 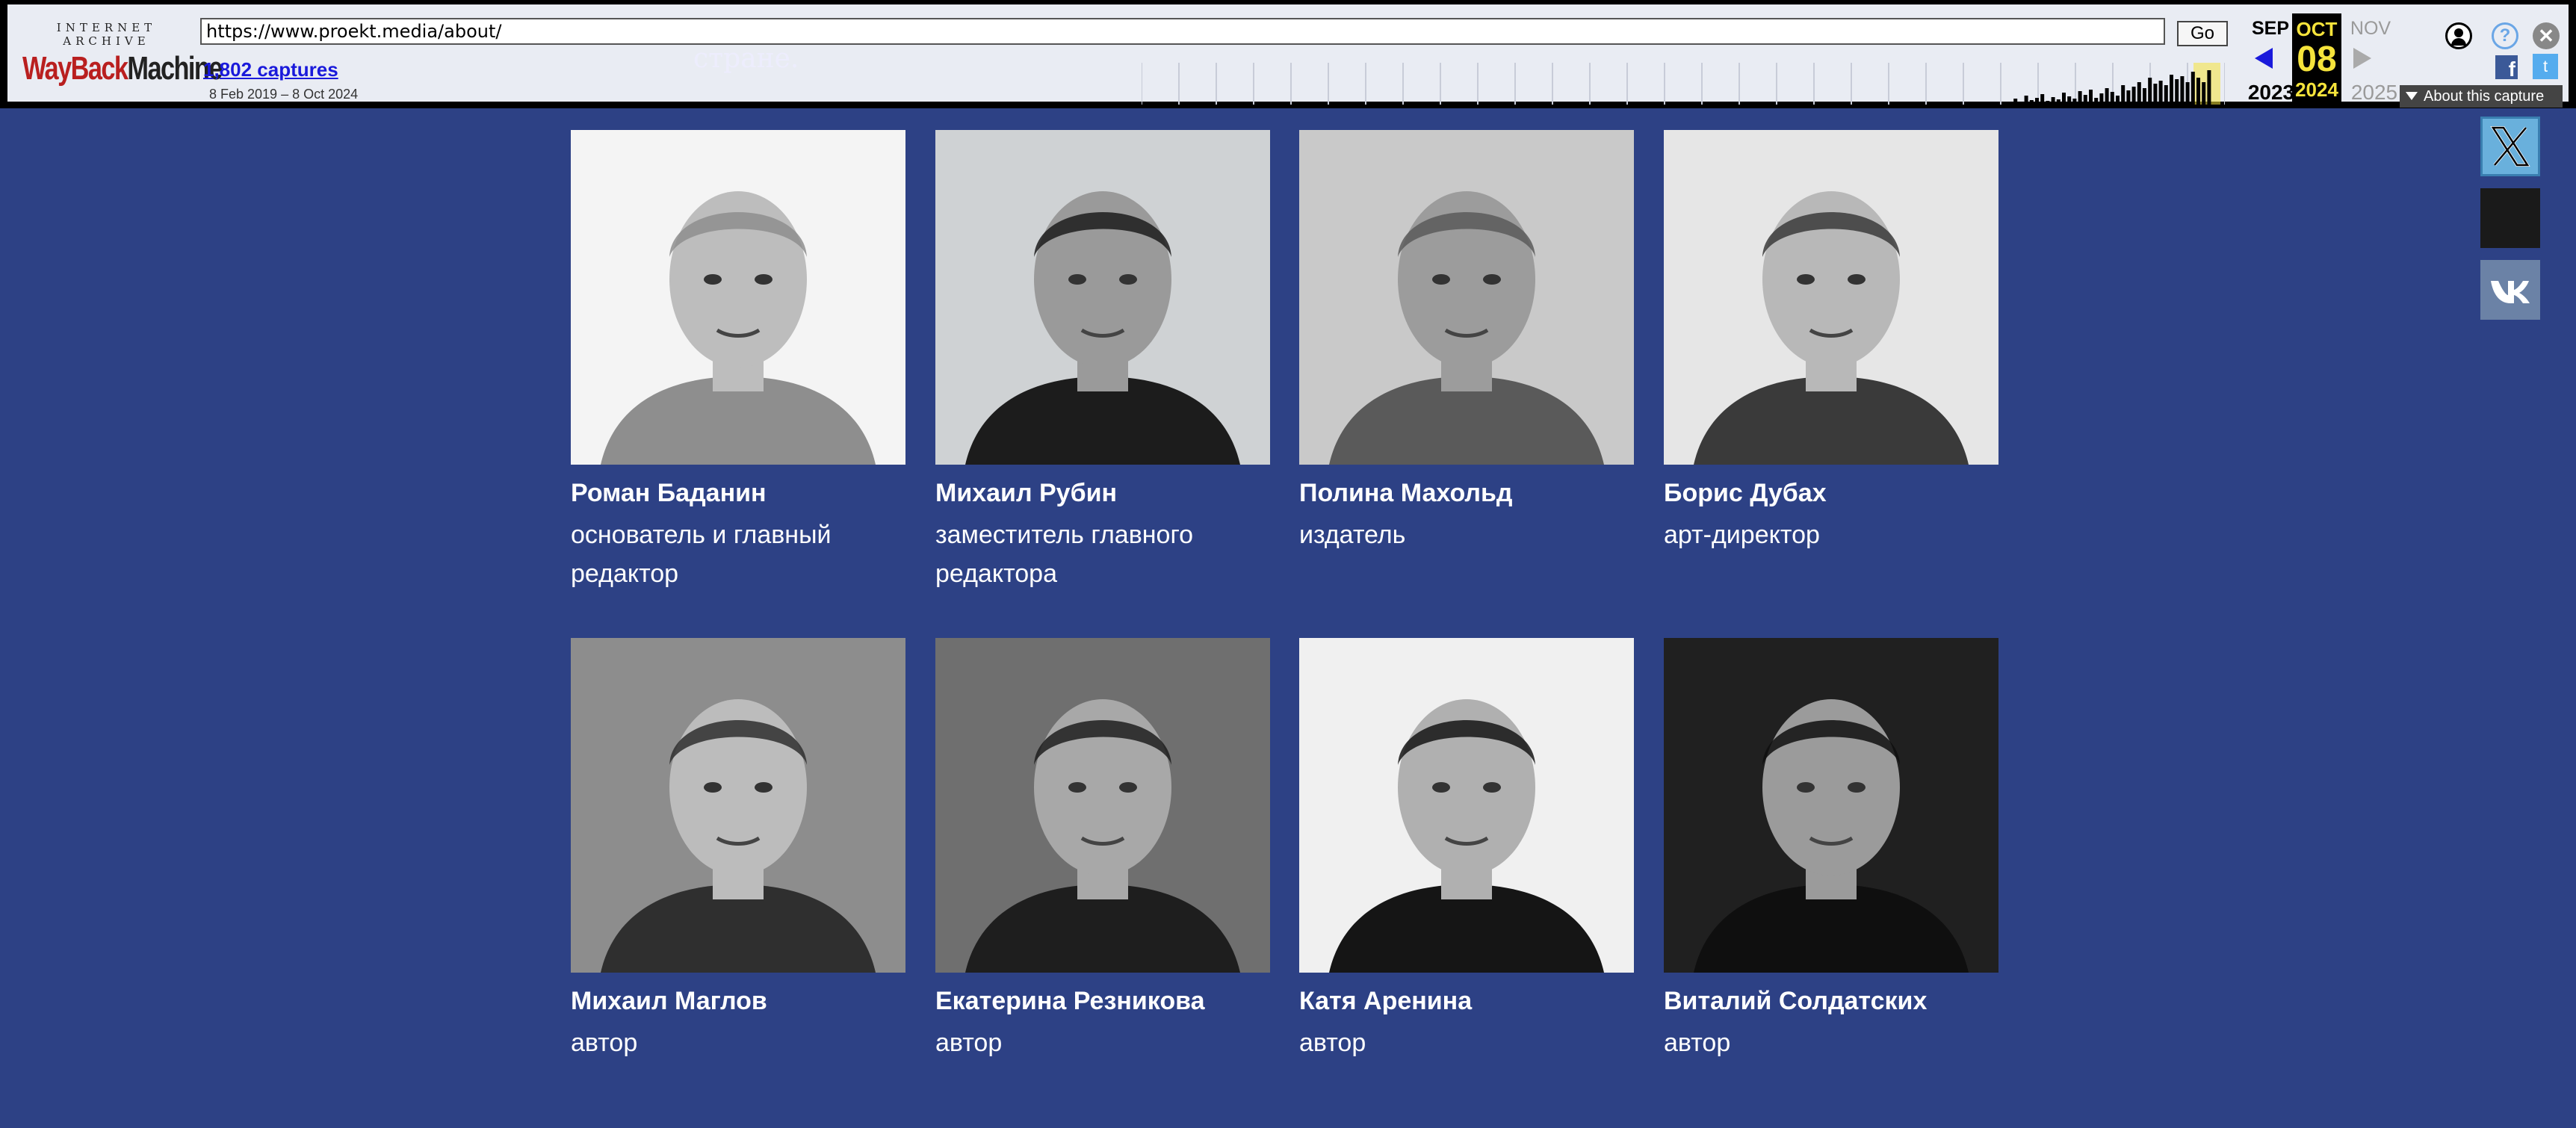 I want to click on capture-range: 8 Feb 2019 – 8 Oct 2024, so click(x=284, y=95).